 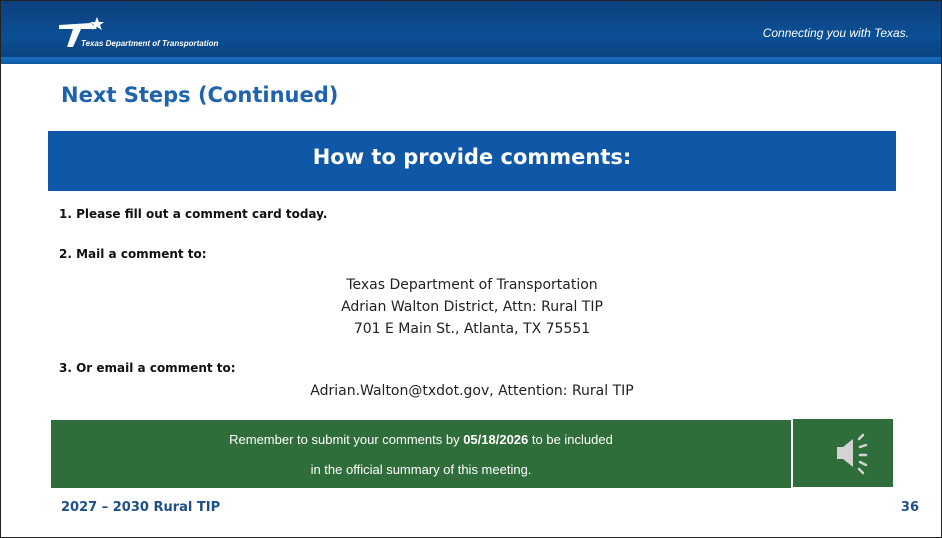 What do you see at coordinates (909, 507) in the screenshot?
I see `page-number: 36` at bounding box center [909, 507].